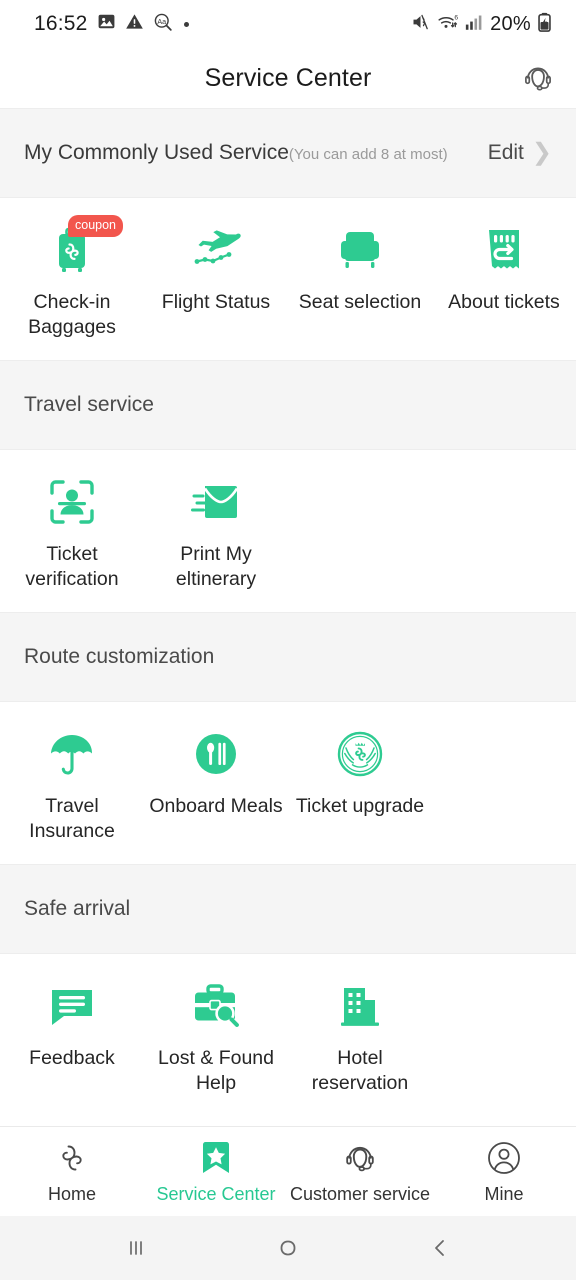 The height and width of the screenshot is (1280, 576). I want to click on back-chevron-icon, so click(440, 1248).